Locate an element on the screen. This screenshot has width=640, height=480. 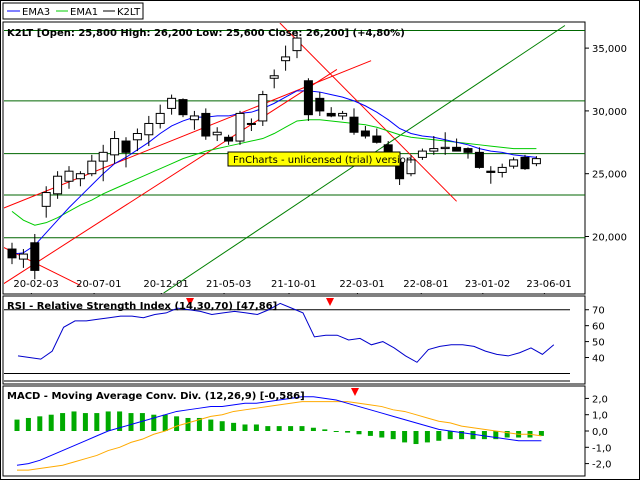
x-axis-label: 21-05-03 is located at coordinates (228, 284).